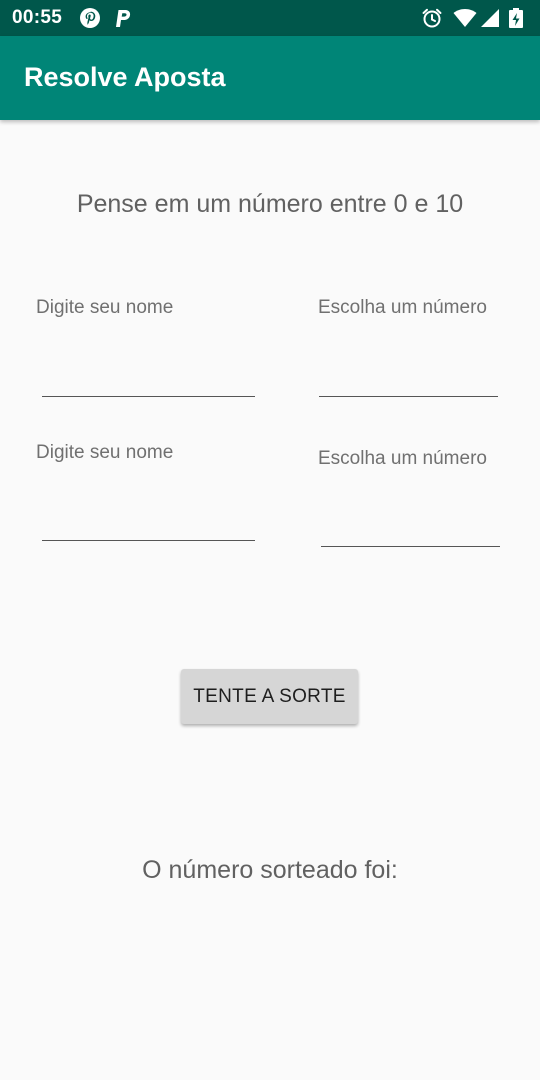  I want to click on name-input-1-hint: Digite seu nome, so click(105, 307).